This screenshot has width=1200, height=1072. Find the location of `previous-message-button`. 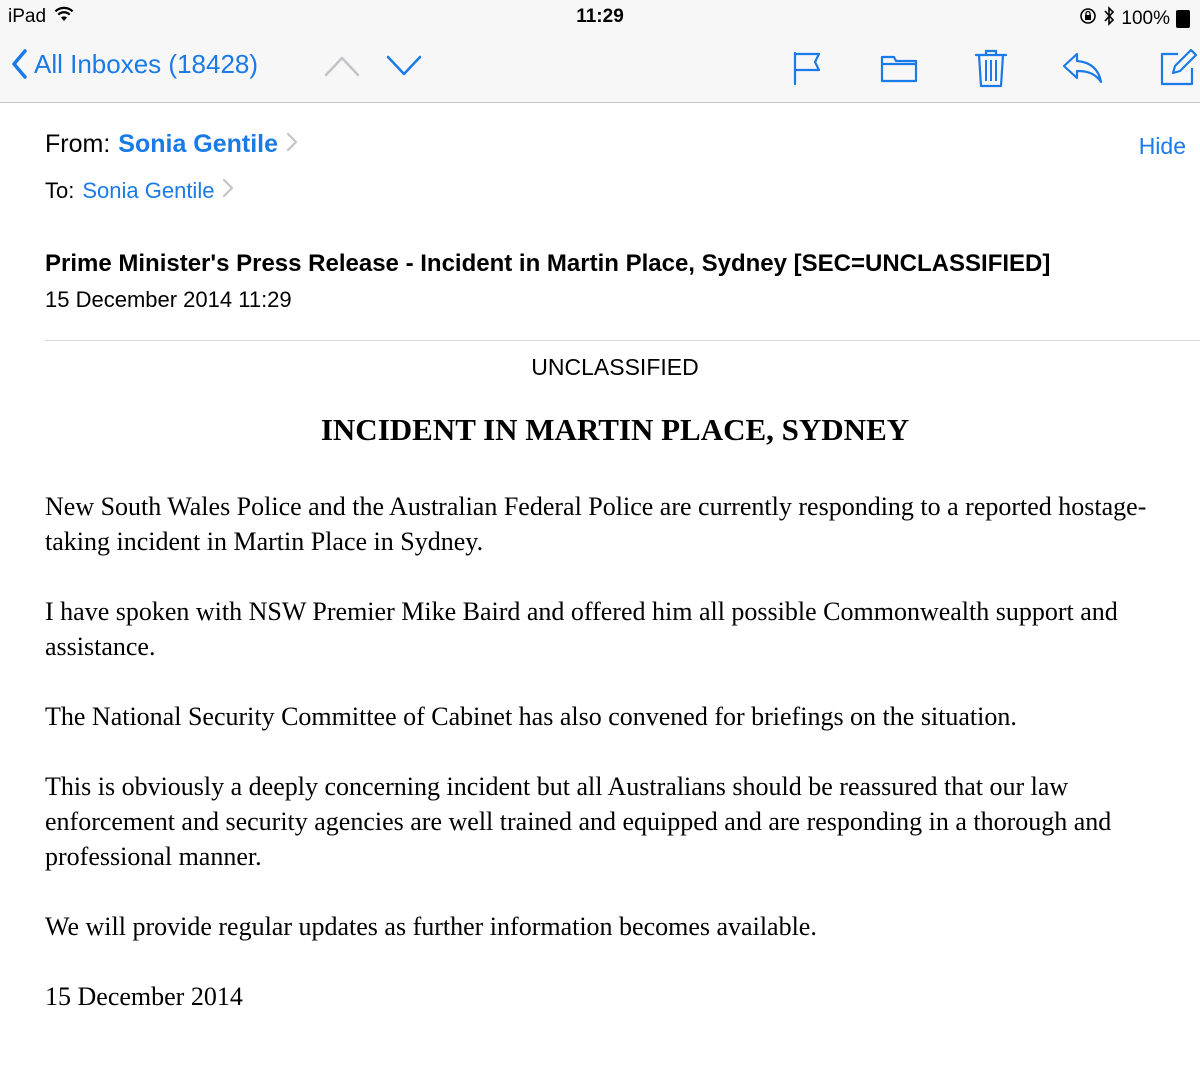

previous-message-button is located at coordinates (342, 68).